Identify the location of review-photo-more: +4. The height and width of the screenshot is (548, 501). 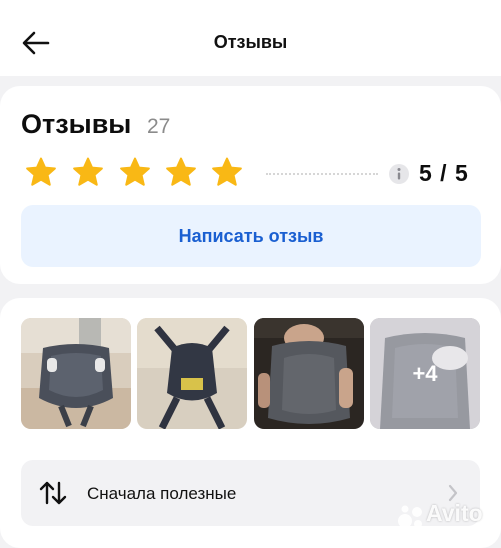
(425, 373).